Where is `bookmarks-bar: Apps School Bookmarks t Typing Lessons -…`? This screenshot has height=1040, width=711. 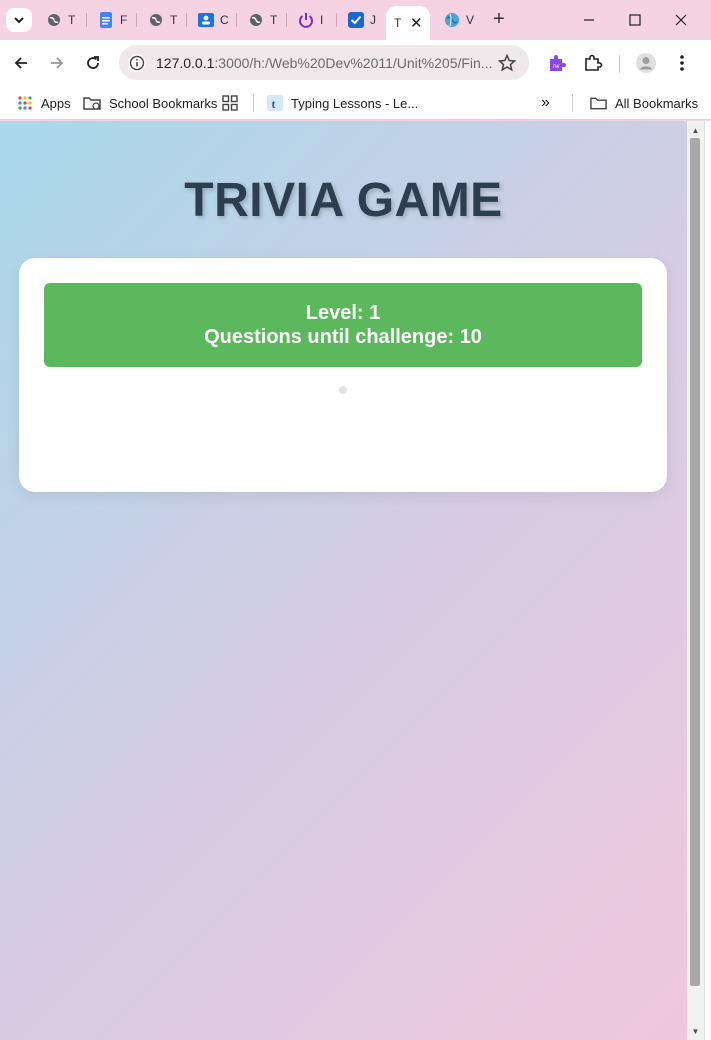 bookmarks-bar: Apps School Bookmarks t Typing Lessons -… is located at coordinates (355, 103).